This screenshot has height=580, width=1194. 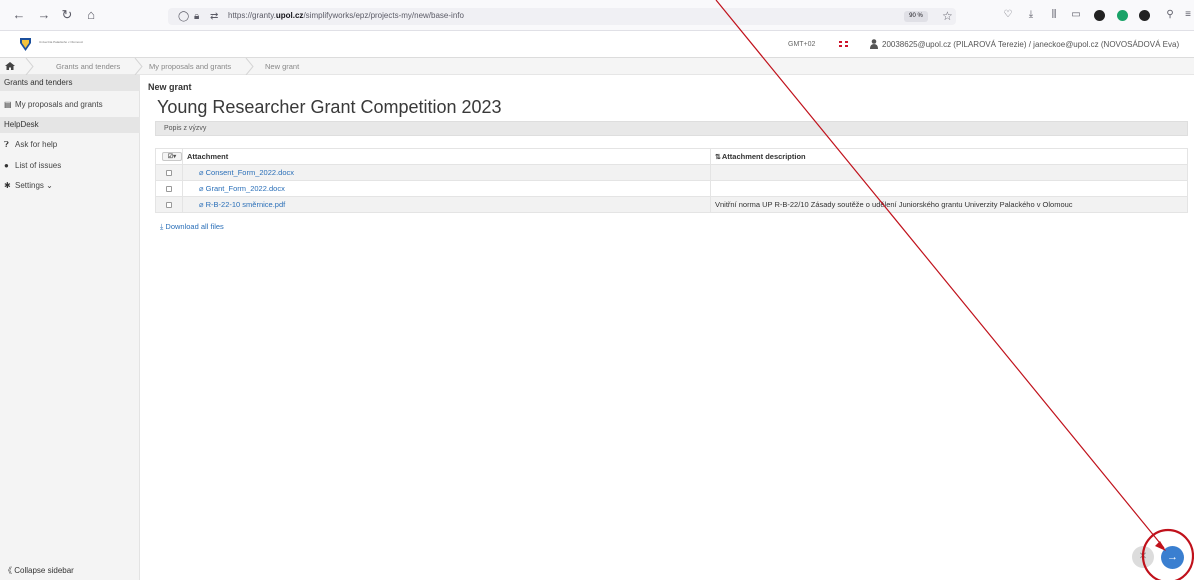 What do you see at coordinates (1187, 15) in the screenshot?
I see `menu-icon: ≡` at bounding box center [1187, 15].